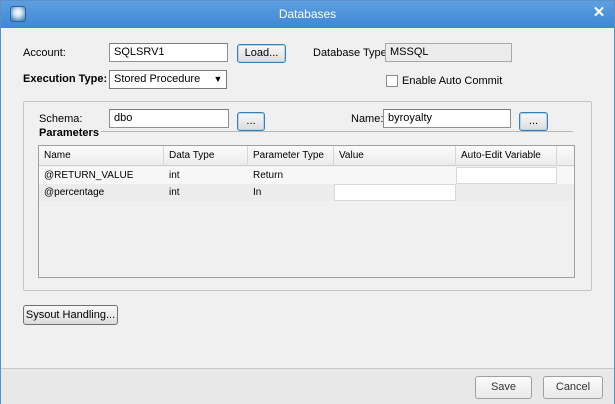 This screenshot has height=404, width=615. Describe the element at coordinates (218, 79) in the screenshot. I see `chevron-down-icon: ▼` at that location.